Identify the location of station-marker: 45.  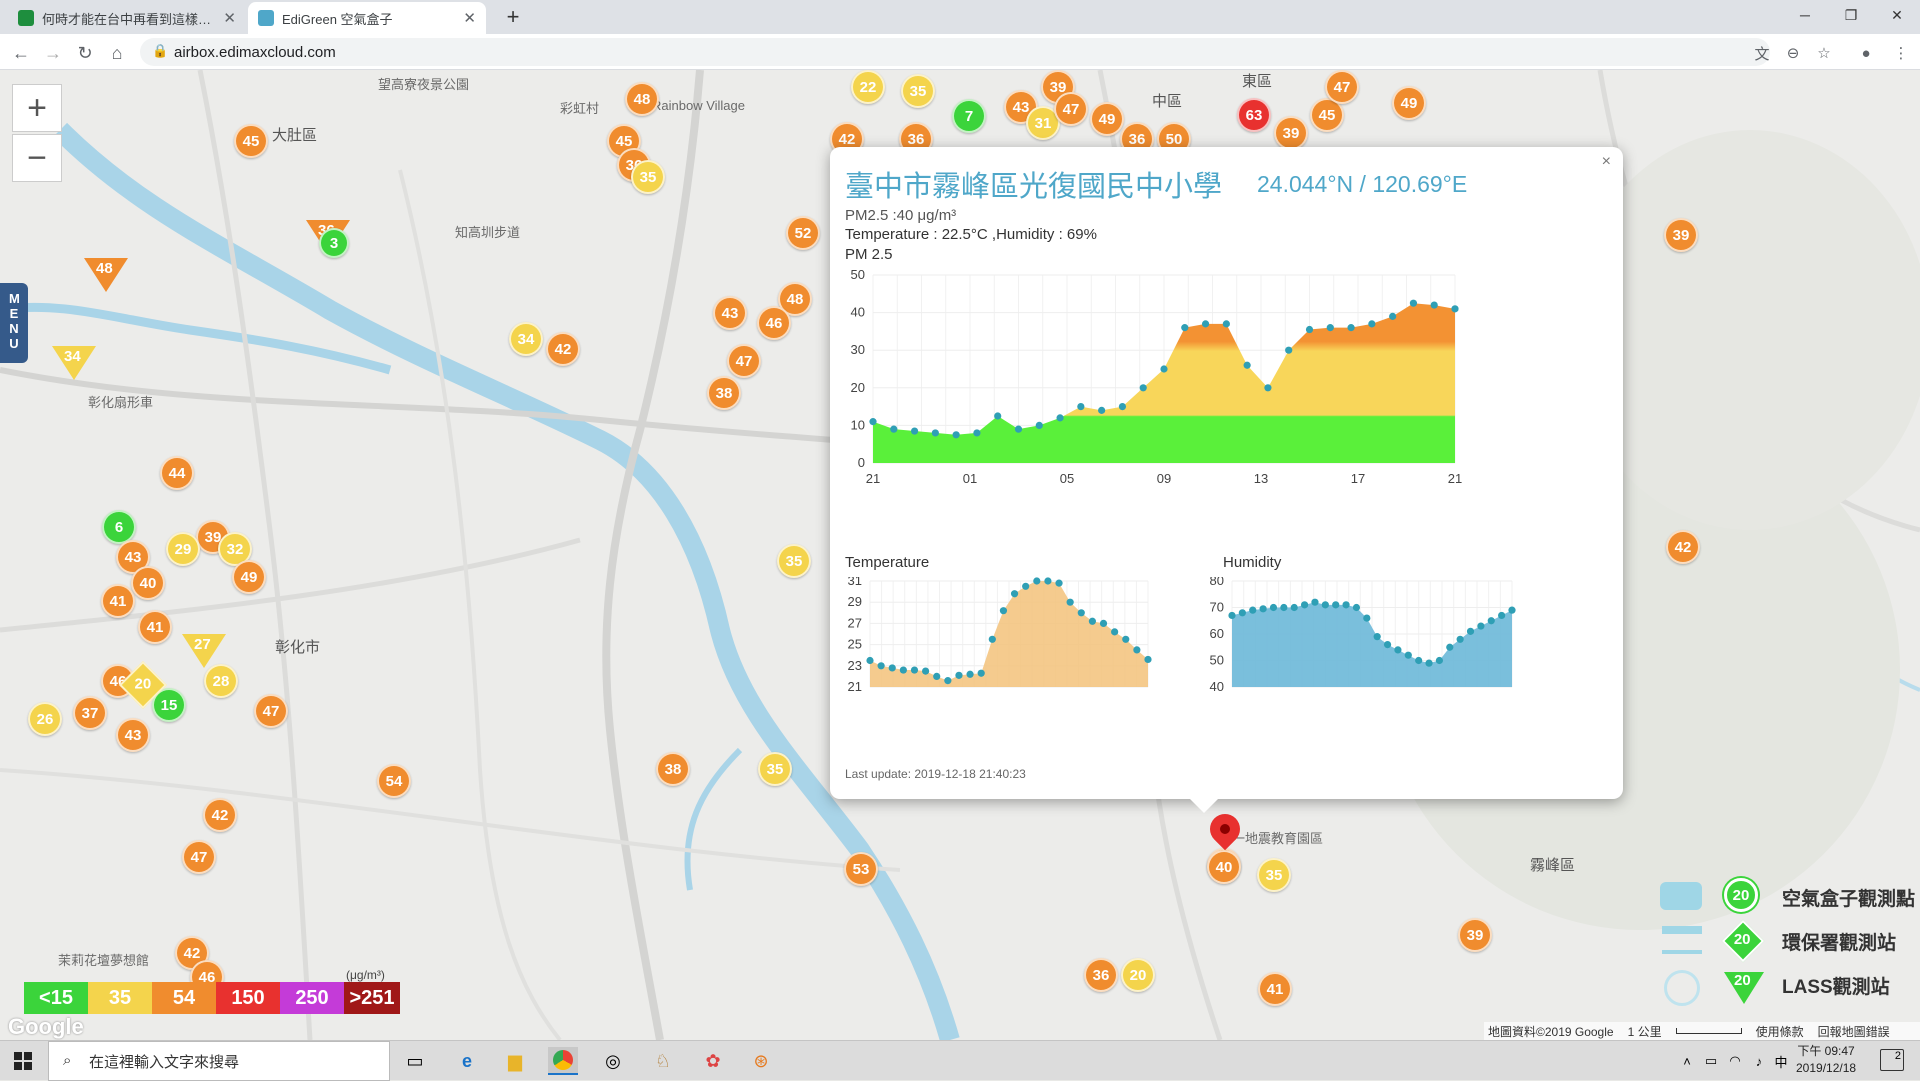
(251, 141).